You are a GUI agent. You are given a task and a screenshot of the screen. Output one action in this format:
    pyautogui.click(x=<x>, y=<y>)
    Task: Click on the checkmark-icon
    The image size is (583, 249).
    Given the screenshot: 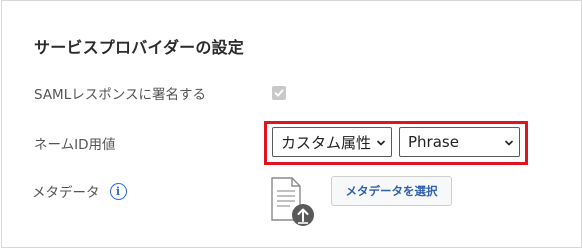 What is the action you would take?
    pyautogui.click(x=279, y=93)
    